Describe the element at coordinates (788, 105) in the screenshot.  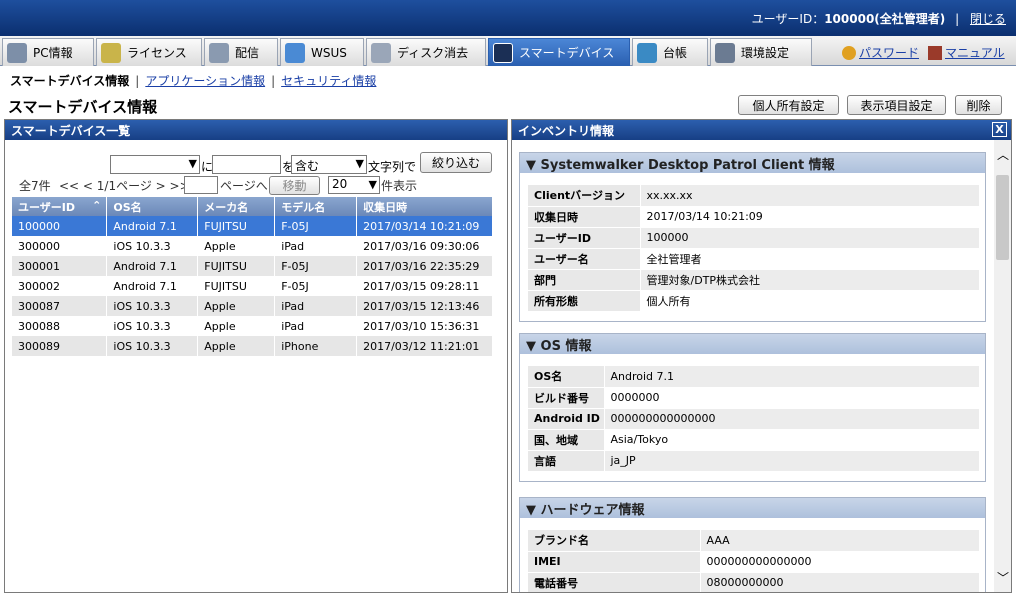
I see `personal-ownership-button: 個人所有設定` at that location.